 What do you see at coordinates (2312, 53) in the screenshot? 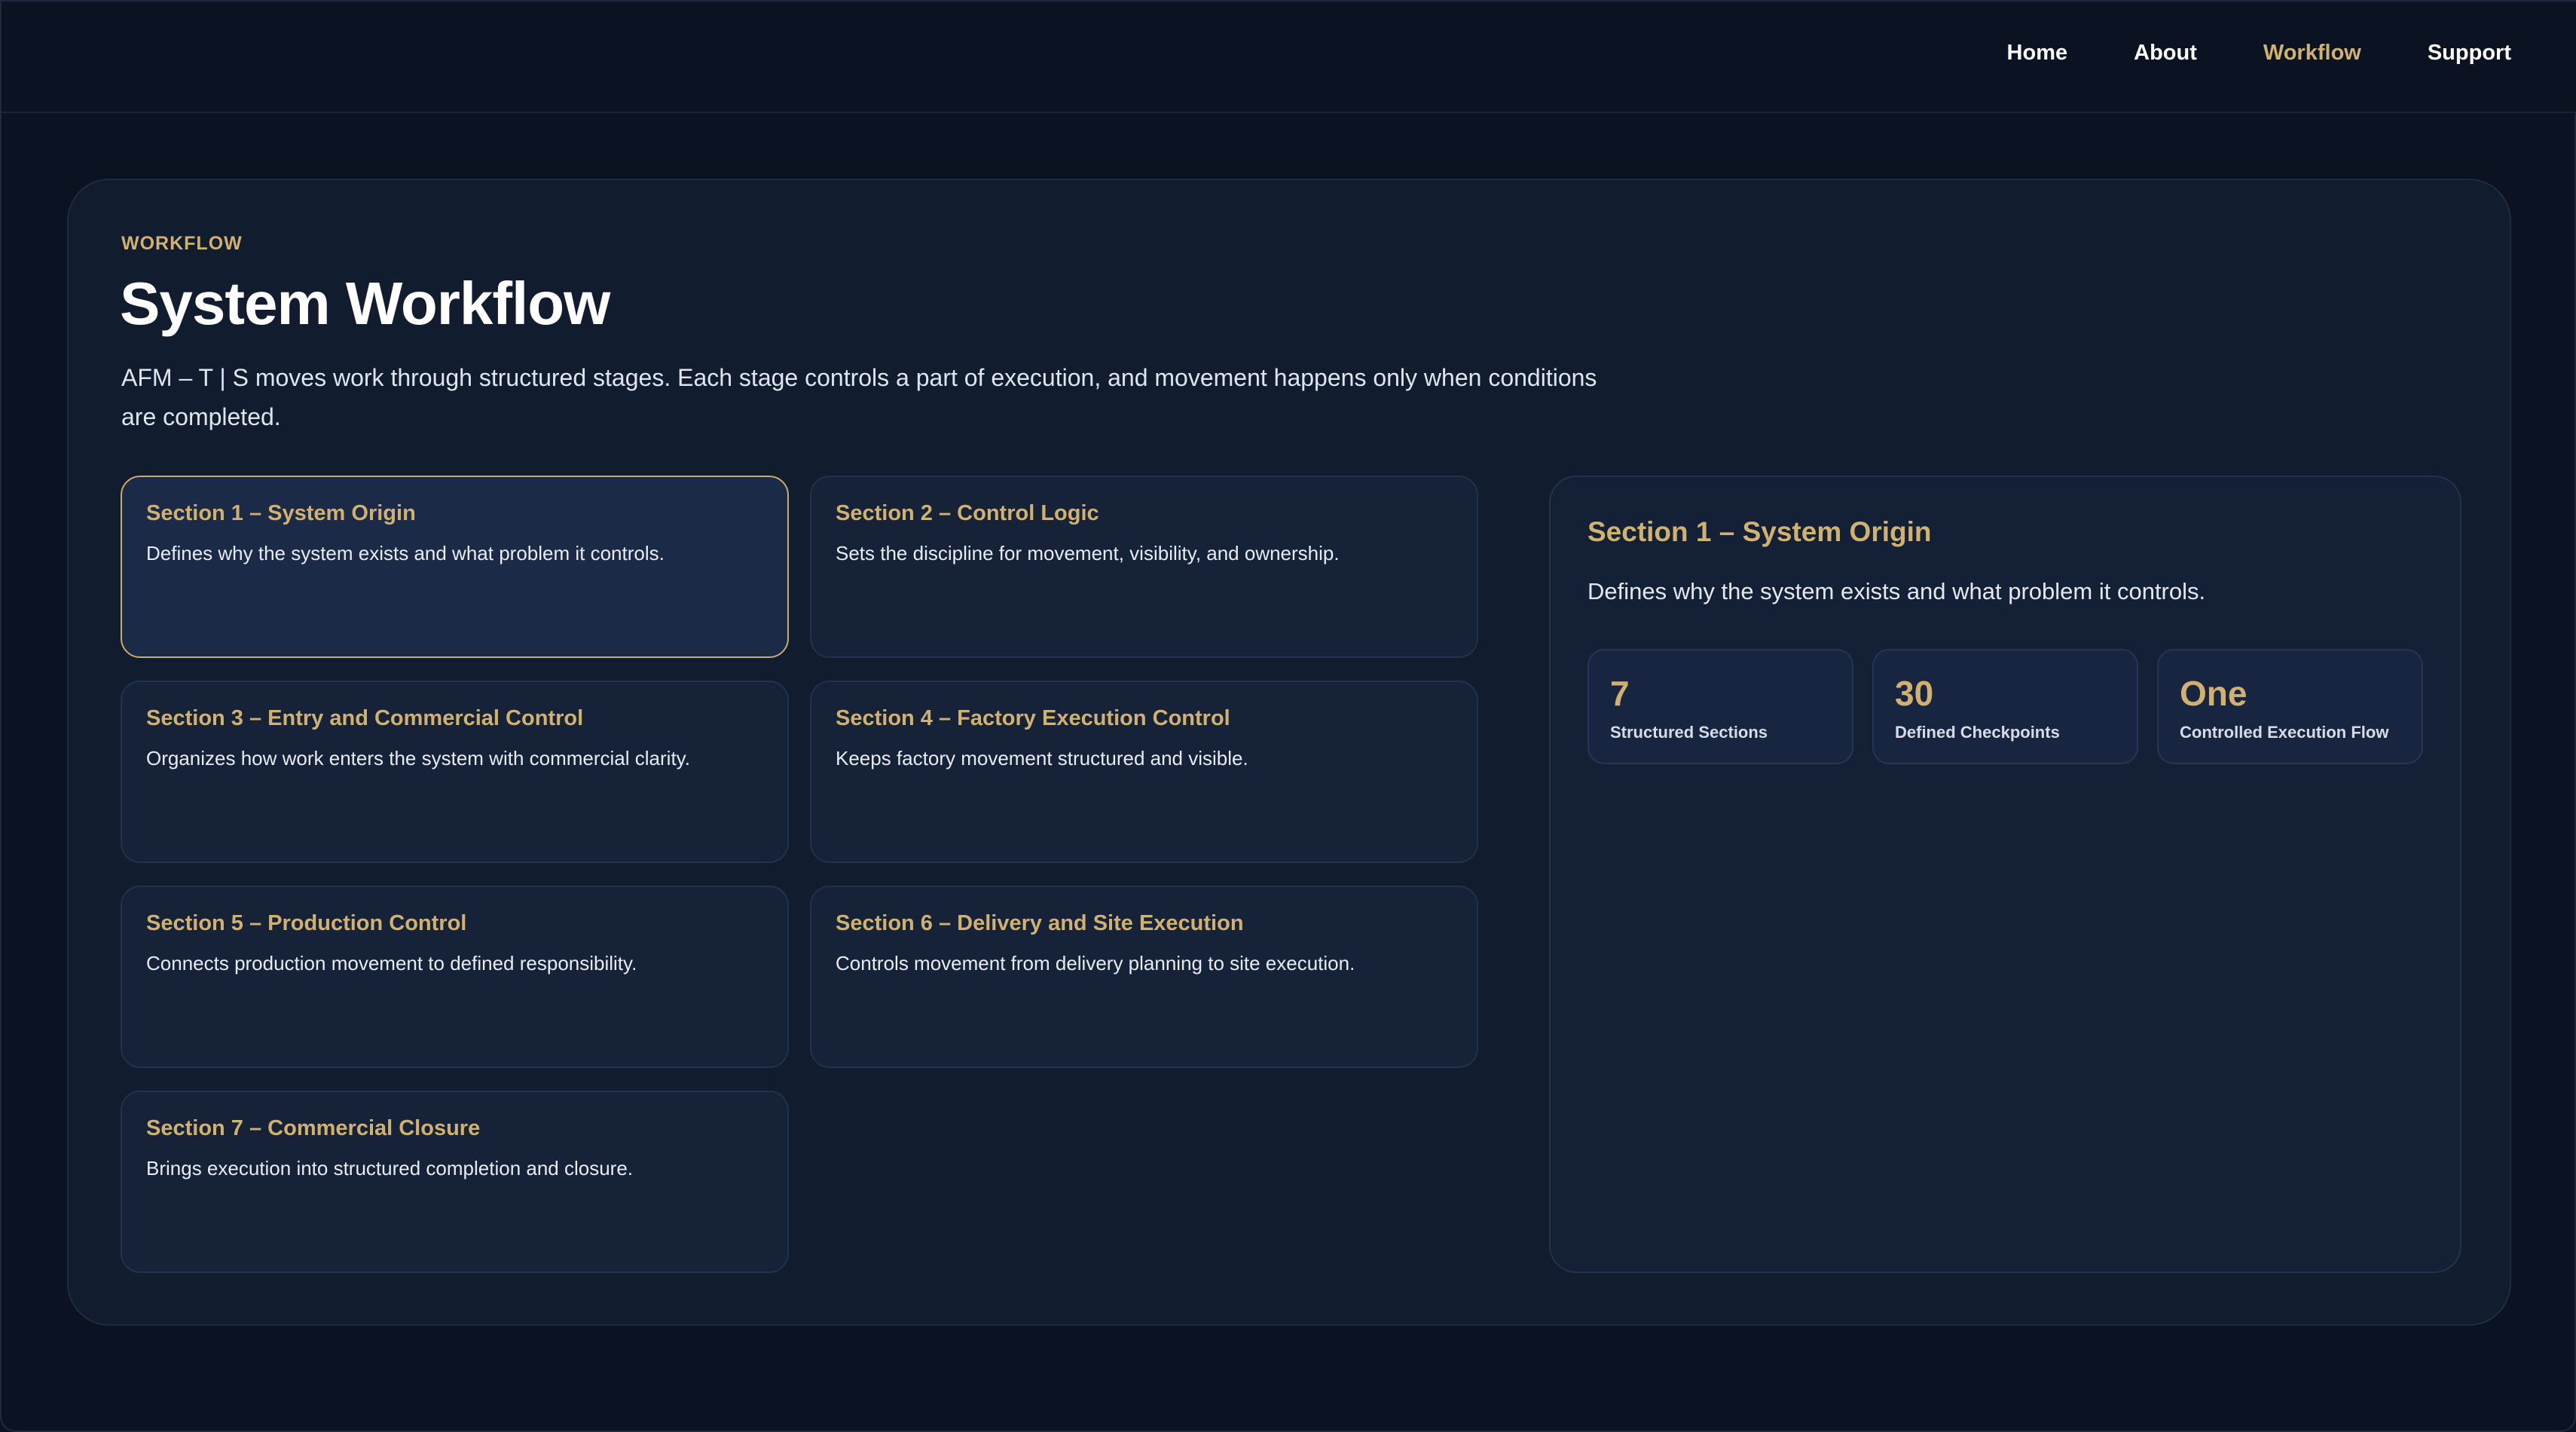
I see `nav-workflow-link: Workflow` at bounding box center [2312, 53].